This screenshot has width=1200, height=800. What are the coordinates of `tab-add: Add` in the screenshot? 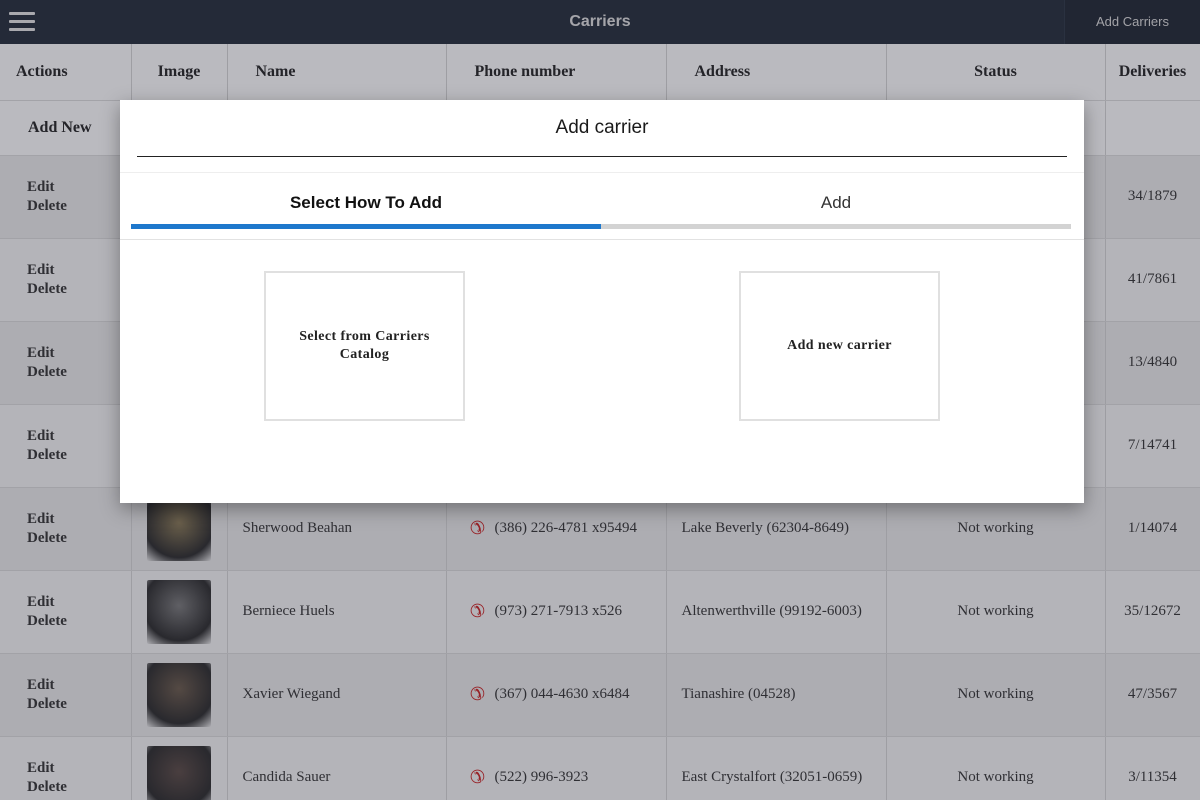 It's located at (836, 203).